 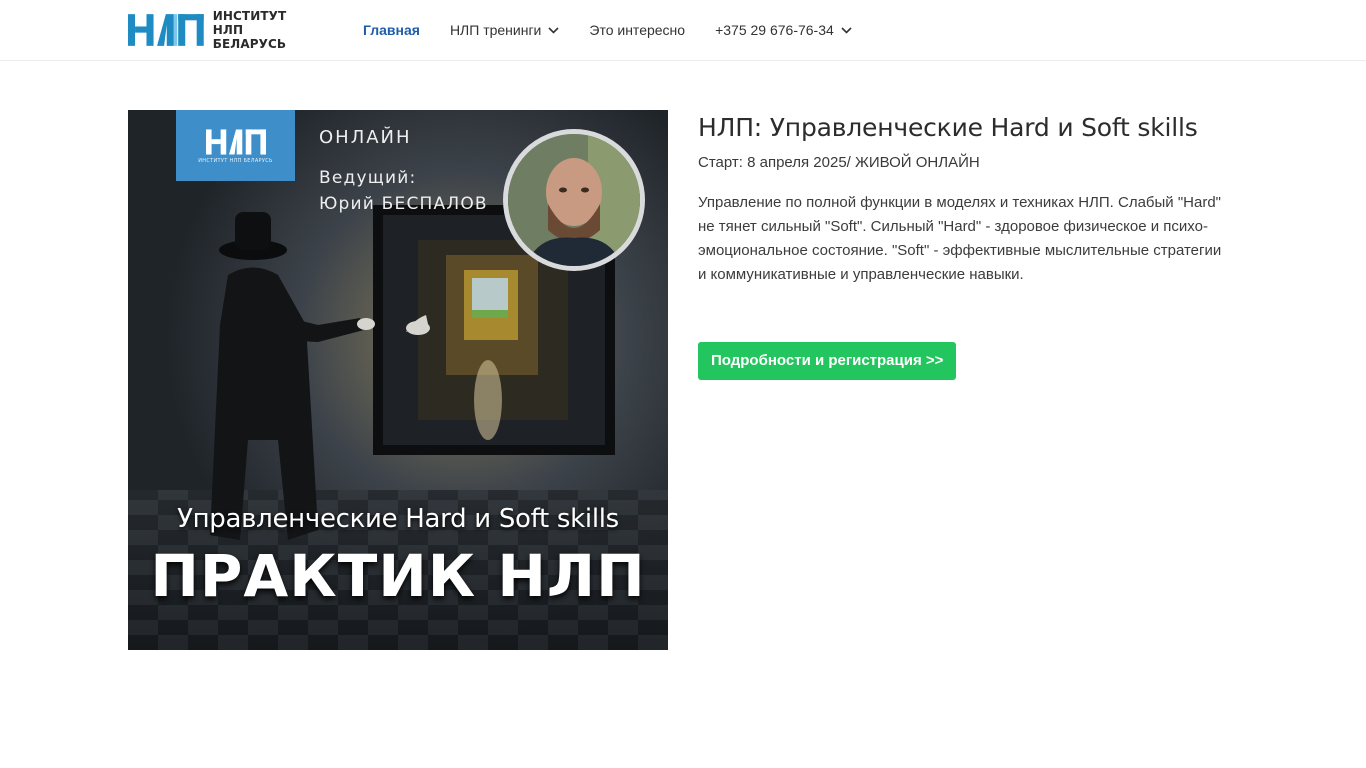 I want to click on badge-subtitle: ИНСТИТУТ НЛП БЕЛАРУСЬ, so click(x=235, y=161).